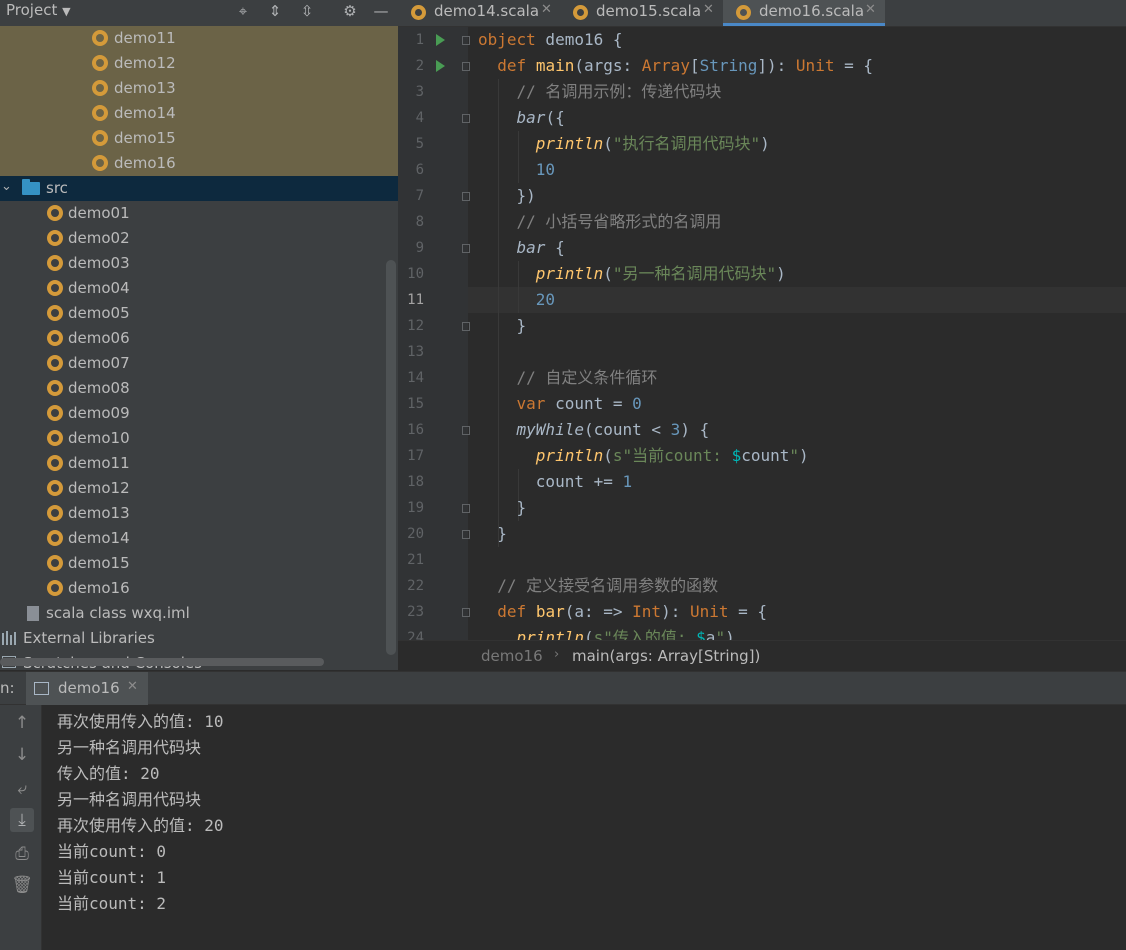  I want to click on run-tab-demo16: demo16 ✕, so click(87, 689).